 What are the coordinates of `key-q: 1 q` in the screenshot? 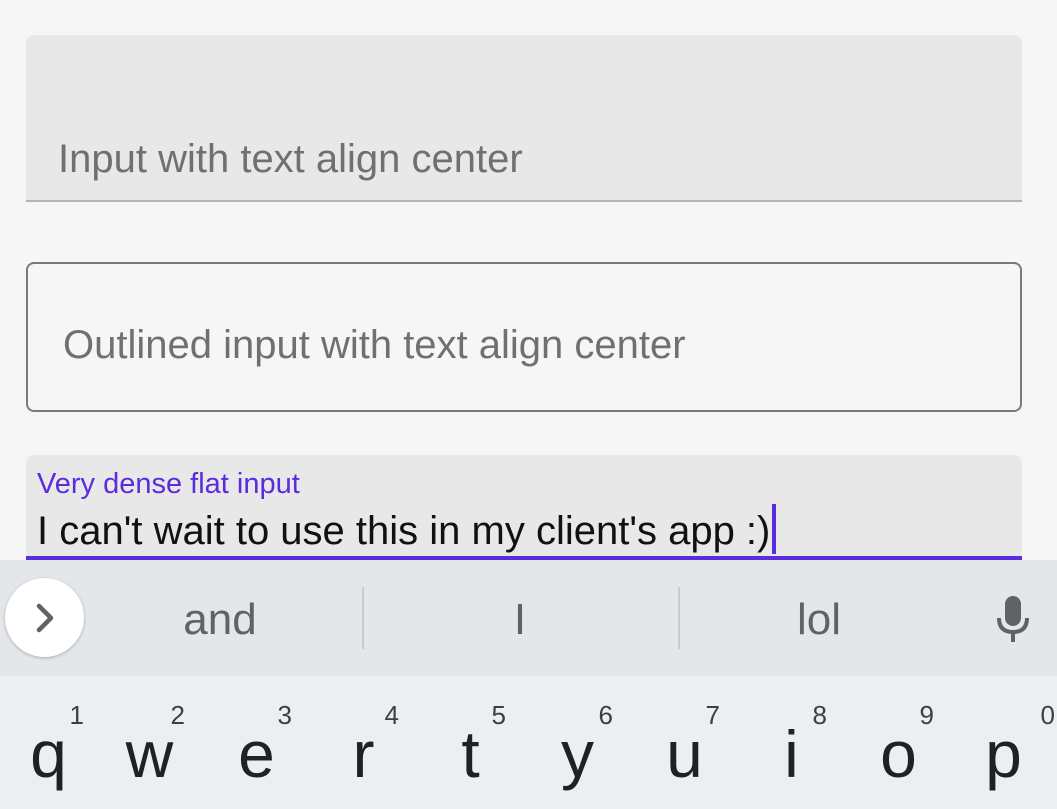 It's located at (51, 742).